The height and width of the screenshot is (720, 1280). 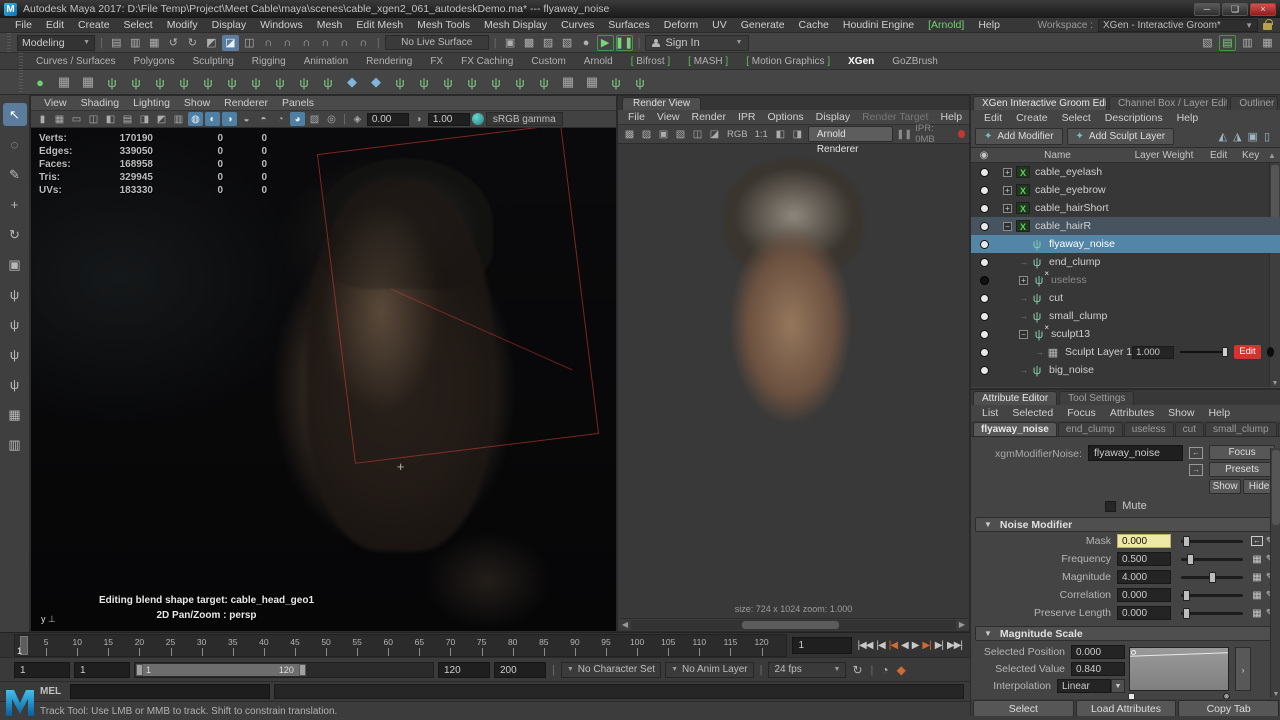 What do you see at coordinates (1226, 155) in the screenshot?
I see `edit-column-header: Edit` at bounding box center [1226, 155].